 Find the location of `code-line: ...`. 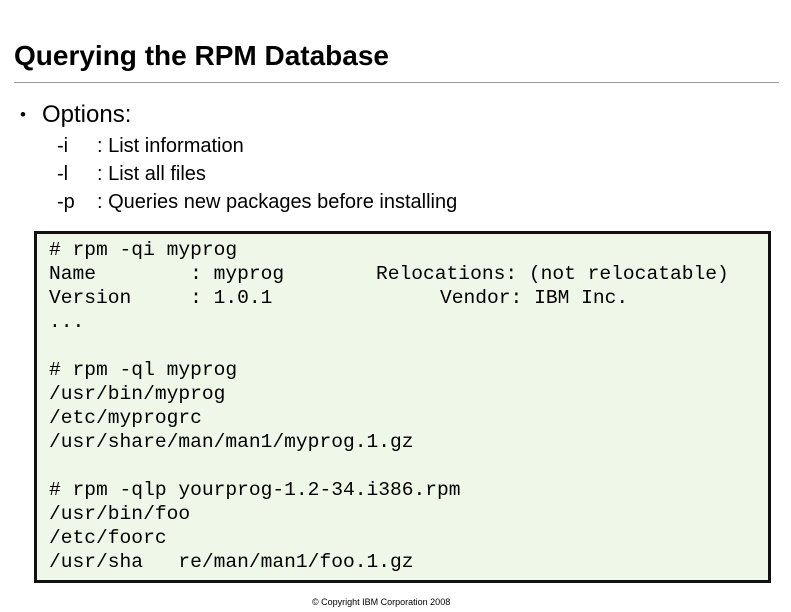

code-line: ... is located at coordinates (67, 322).